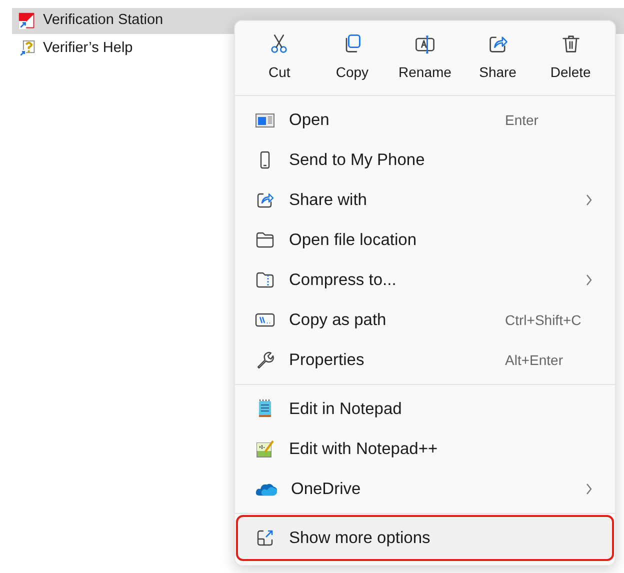  I want to click on file-name: Verifier’s Help, so click(88, 48).